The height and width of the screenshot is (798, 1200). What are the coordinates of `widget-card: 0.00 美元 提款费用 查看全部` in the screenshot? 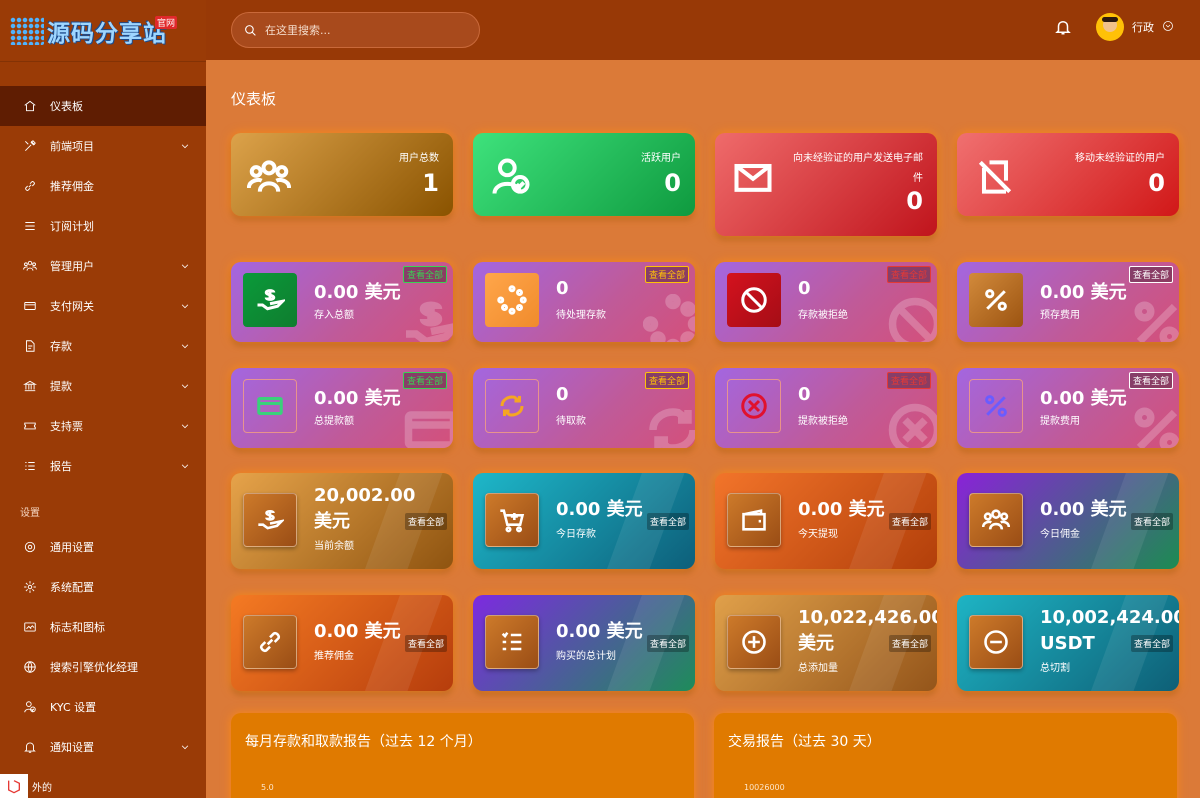 It's located at (1068, 408).